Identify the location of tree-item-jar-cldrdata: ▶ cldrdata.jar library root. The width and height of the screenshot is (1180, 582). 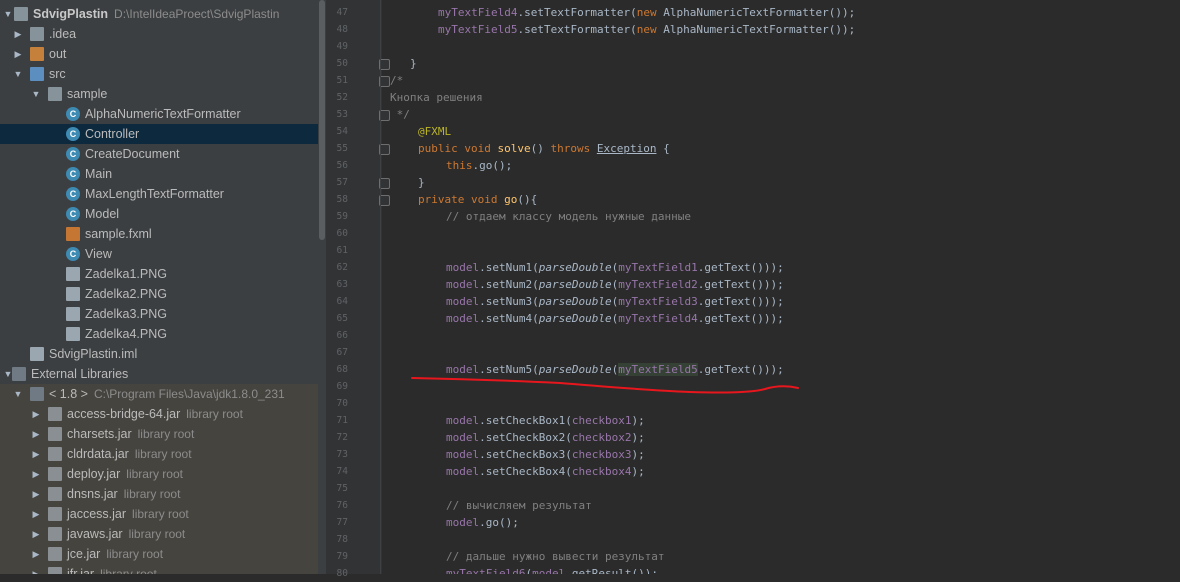
(159, 454).